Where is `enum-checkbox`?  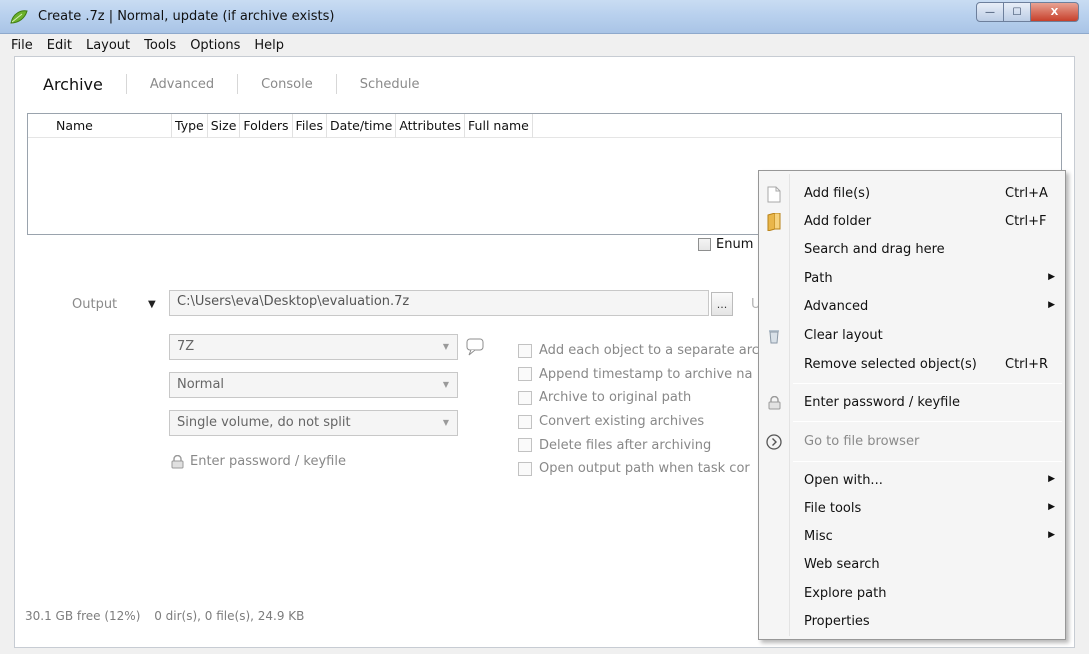 enum-checkbox is located at coordinates (704, 244).